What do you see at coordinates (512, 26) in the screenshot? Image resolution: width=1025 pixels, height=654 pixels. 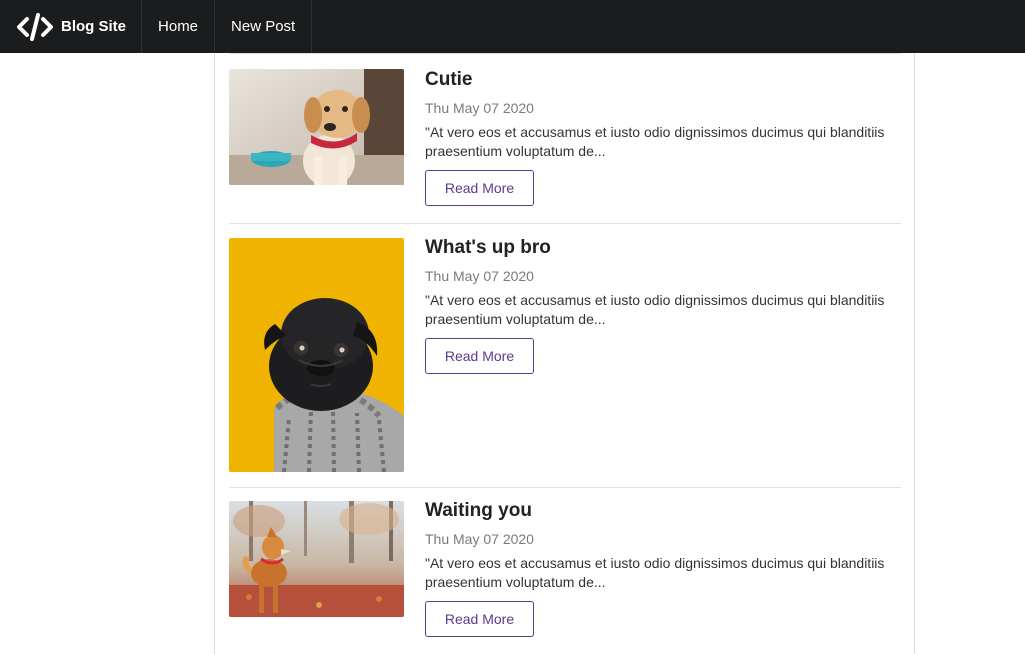 I see `top-navbar: Blog Site Home New Post` at bounding box center [512, 26].